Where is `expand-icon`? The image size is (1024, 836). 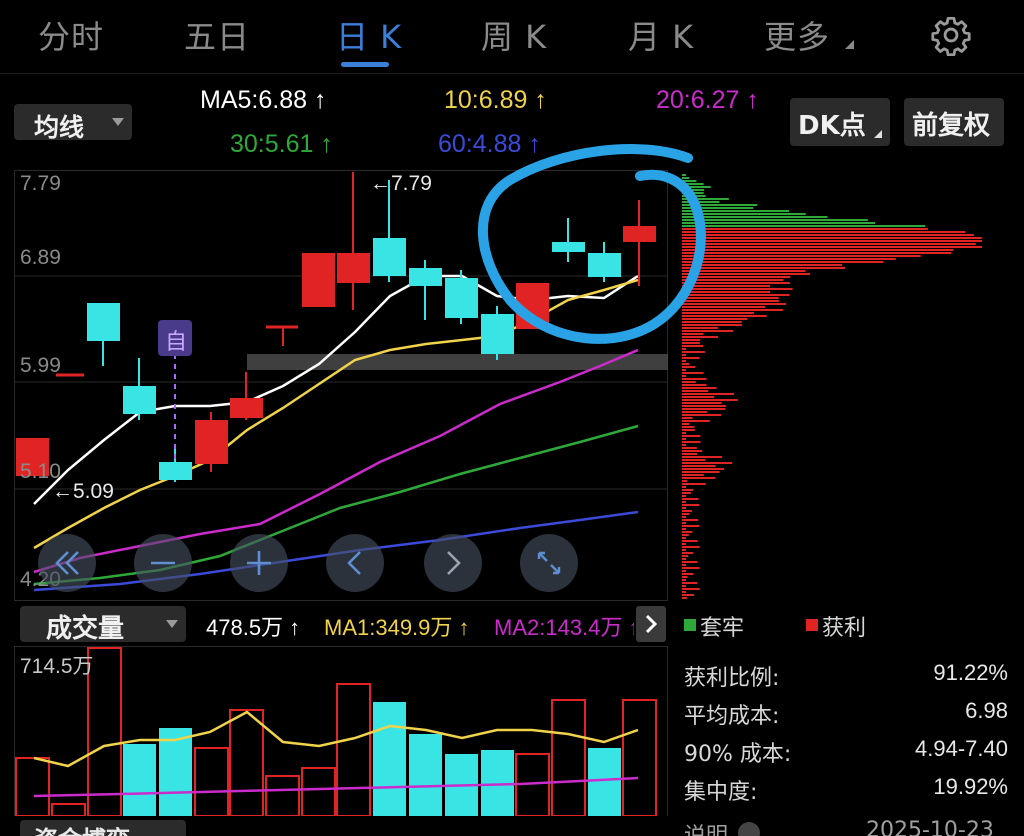 expand-icon is located at coordinates (549, 563).